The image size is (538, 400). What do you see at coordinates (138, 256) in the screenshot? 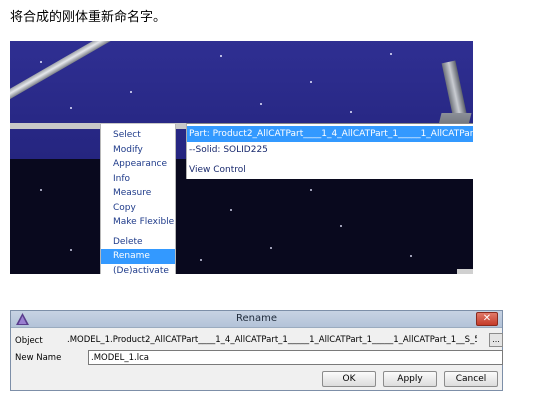
I see `menu-item-rename: Rename` at bounding box center [138, 256].